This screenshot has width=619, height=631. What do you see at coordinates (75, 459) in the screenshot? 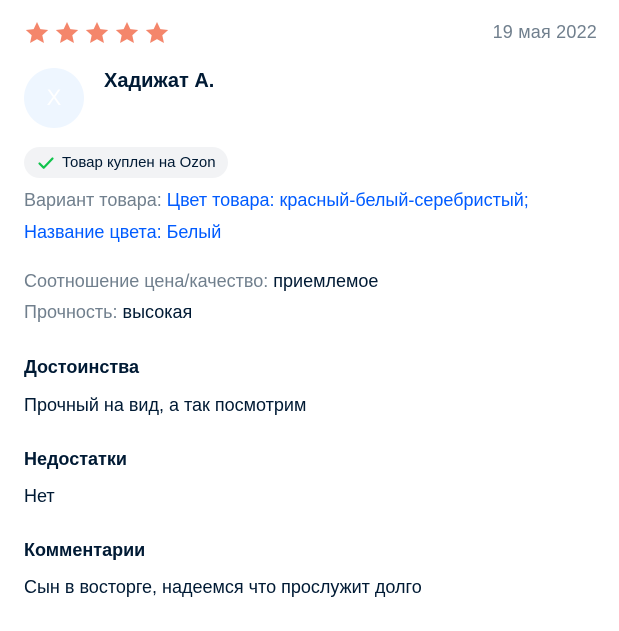
I see `cons-title: Недостатки` at bounding box center [75, 459].